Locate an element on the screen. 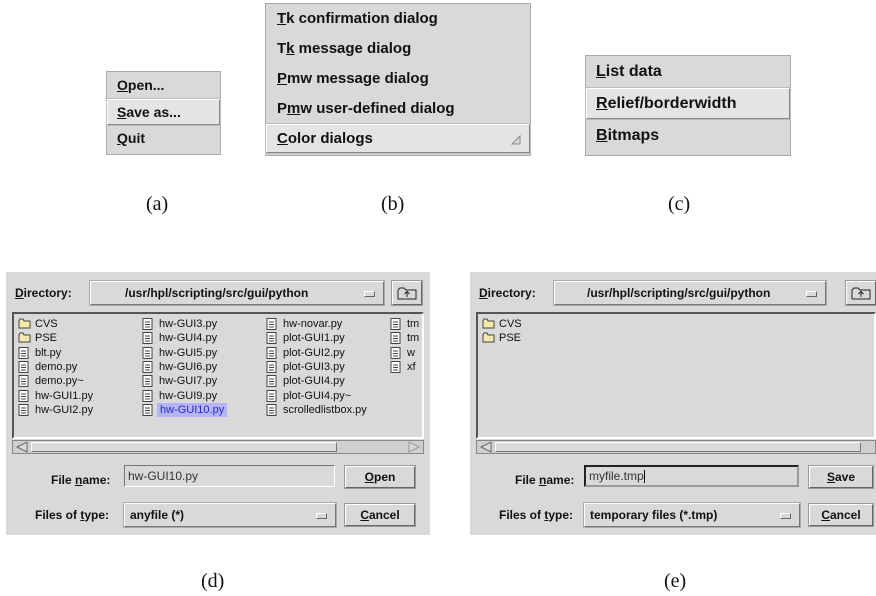 Image resolution: width=876 pixels, height=596 pixels. entry-label: PSE is located at coordinates (510, 338).